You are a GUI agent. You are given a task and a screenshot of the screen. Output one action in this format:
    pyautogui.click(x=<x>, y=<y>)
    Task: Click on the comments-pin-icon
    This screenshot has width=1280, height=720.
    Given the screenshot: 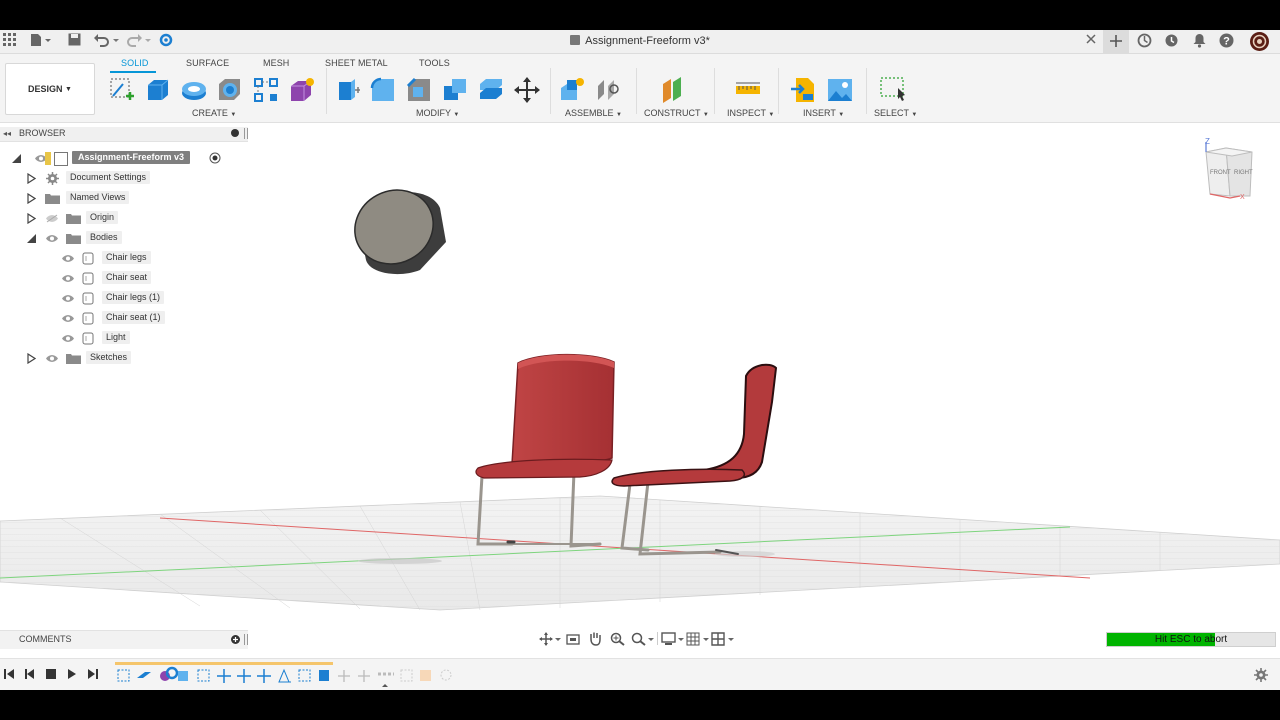 What is the action you would take?
    pyautogui.click(x=246, y=639)
    